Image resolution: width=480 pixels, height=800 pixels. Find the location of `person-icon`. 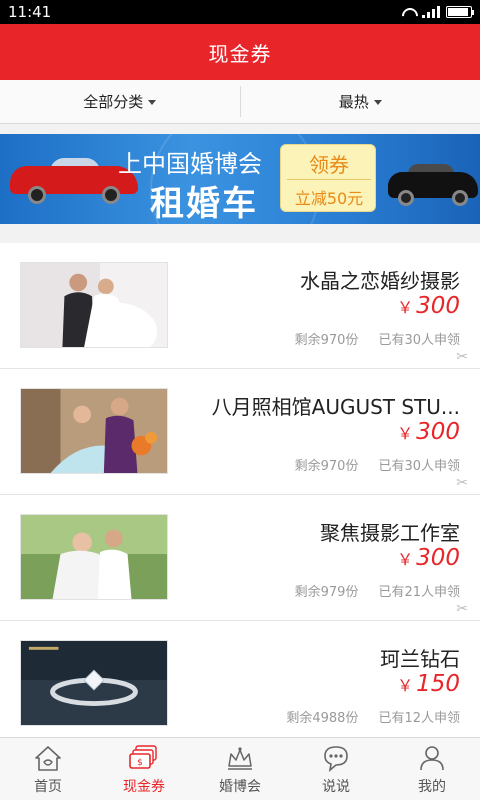

person-icon is located at coordinates (432, 758).